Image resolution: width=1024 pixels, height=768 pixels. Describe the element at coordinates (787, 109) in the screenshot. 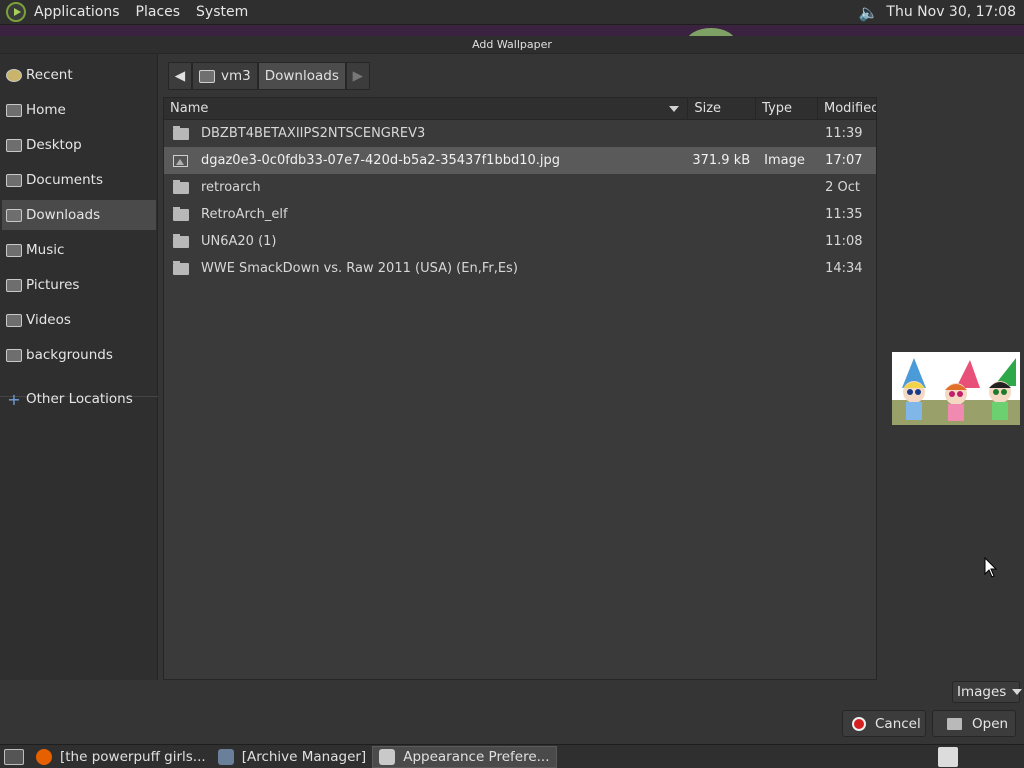

I see `column-header-type: Type` at that location.